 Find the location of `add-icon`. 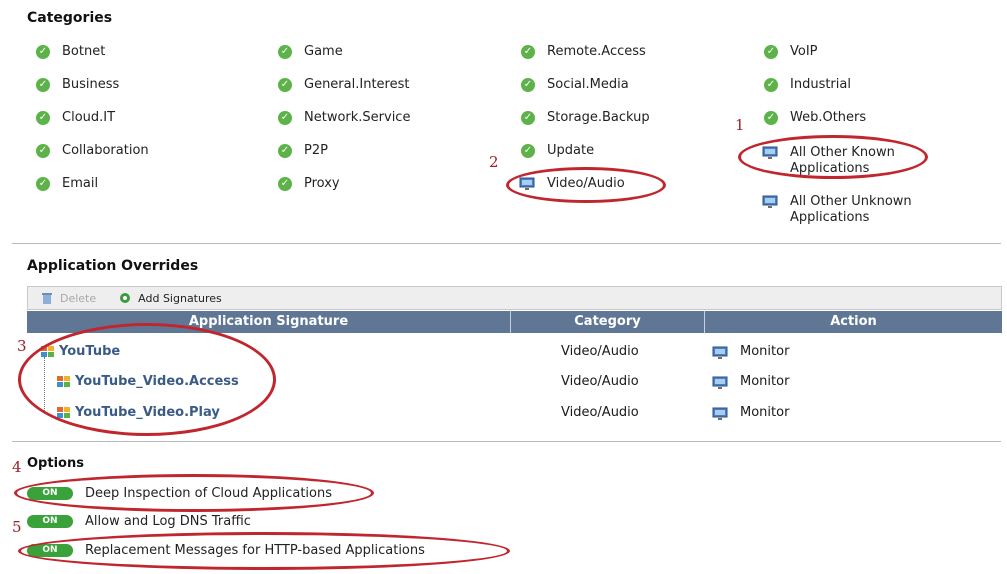

add-icon is located at coordinates (125, 298).